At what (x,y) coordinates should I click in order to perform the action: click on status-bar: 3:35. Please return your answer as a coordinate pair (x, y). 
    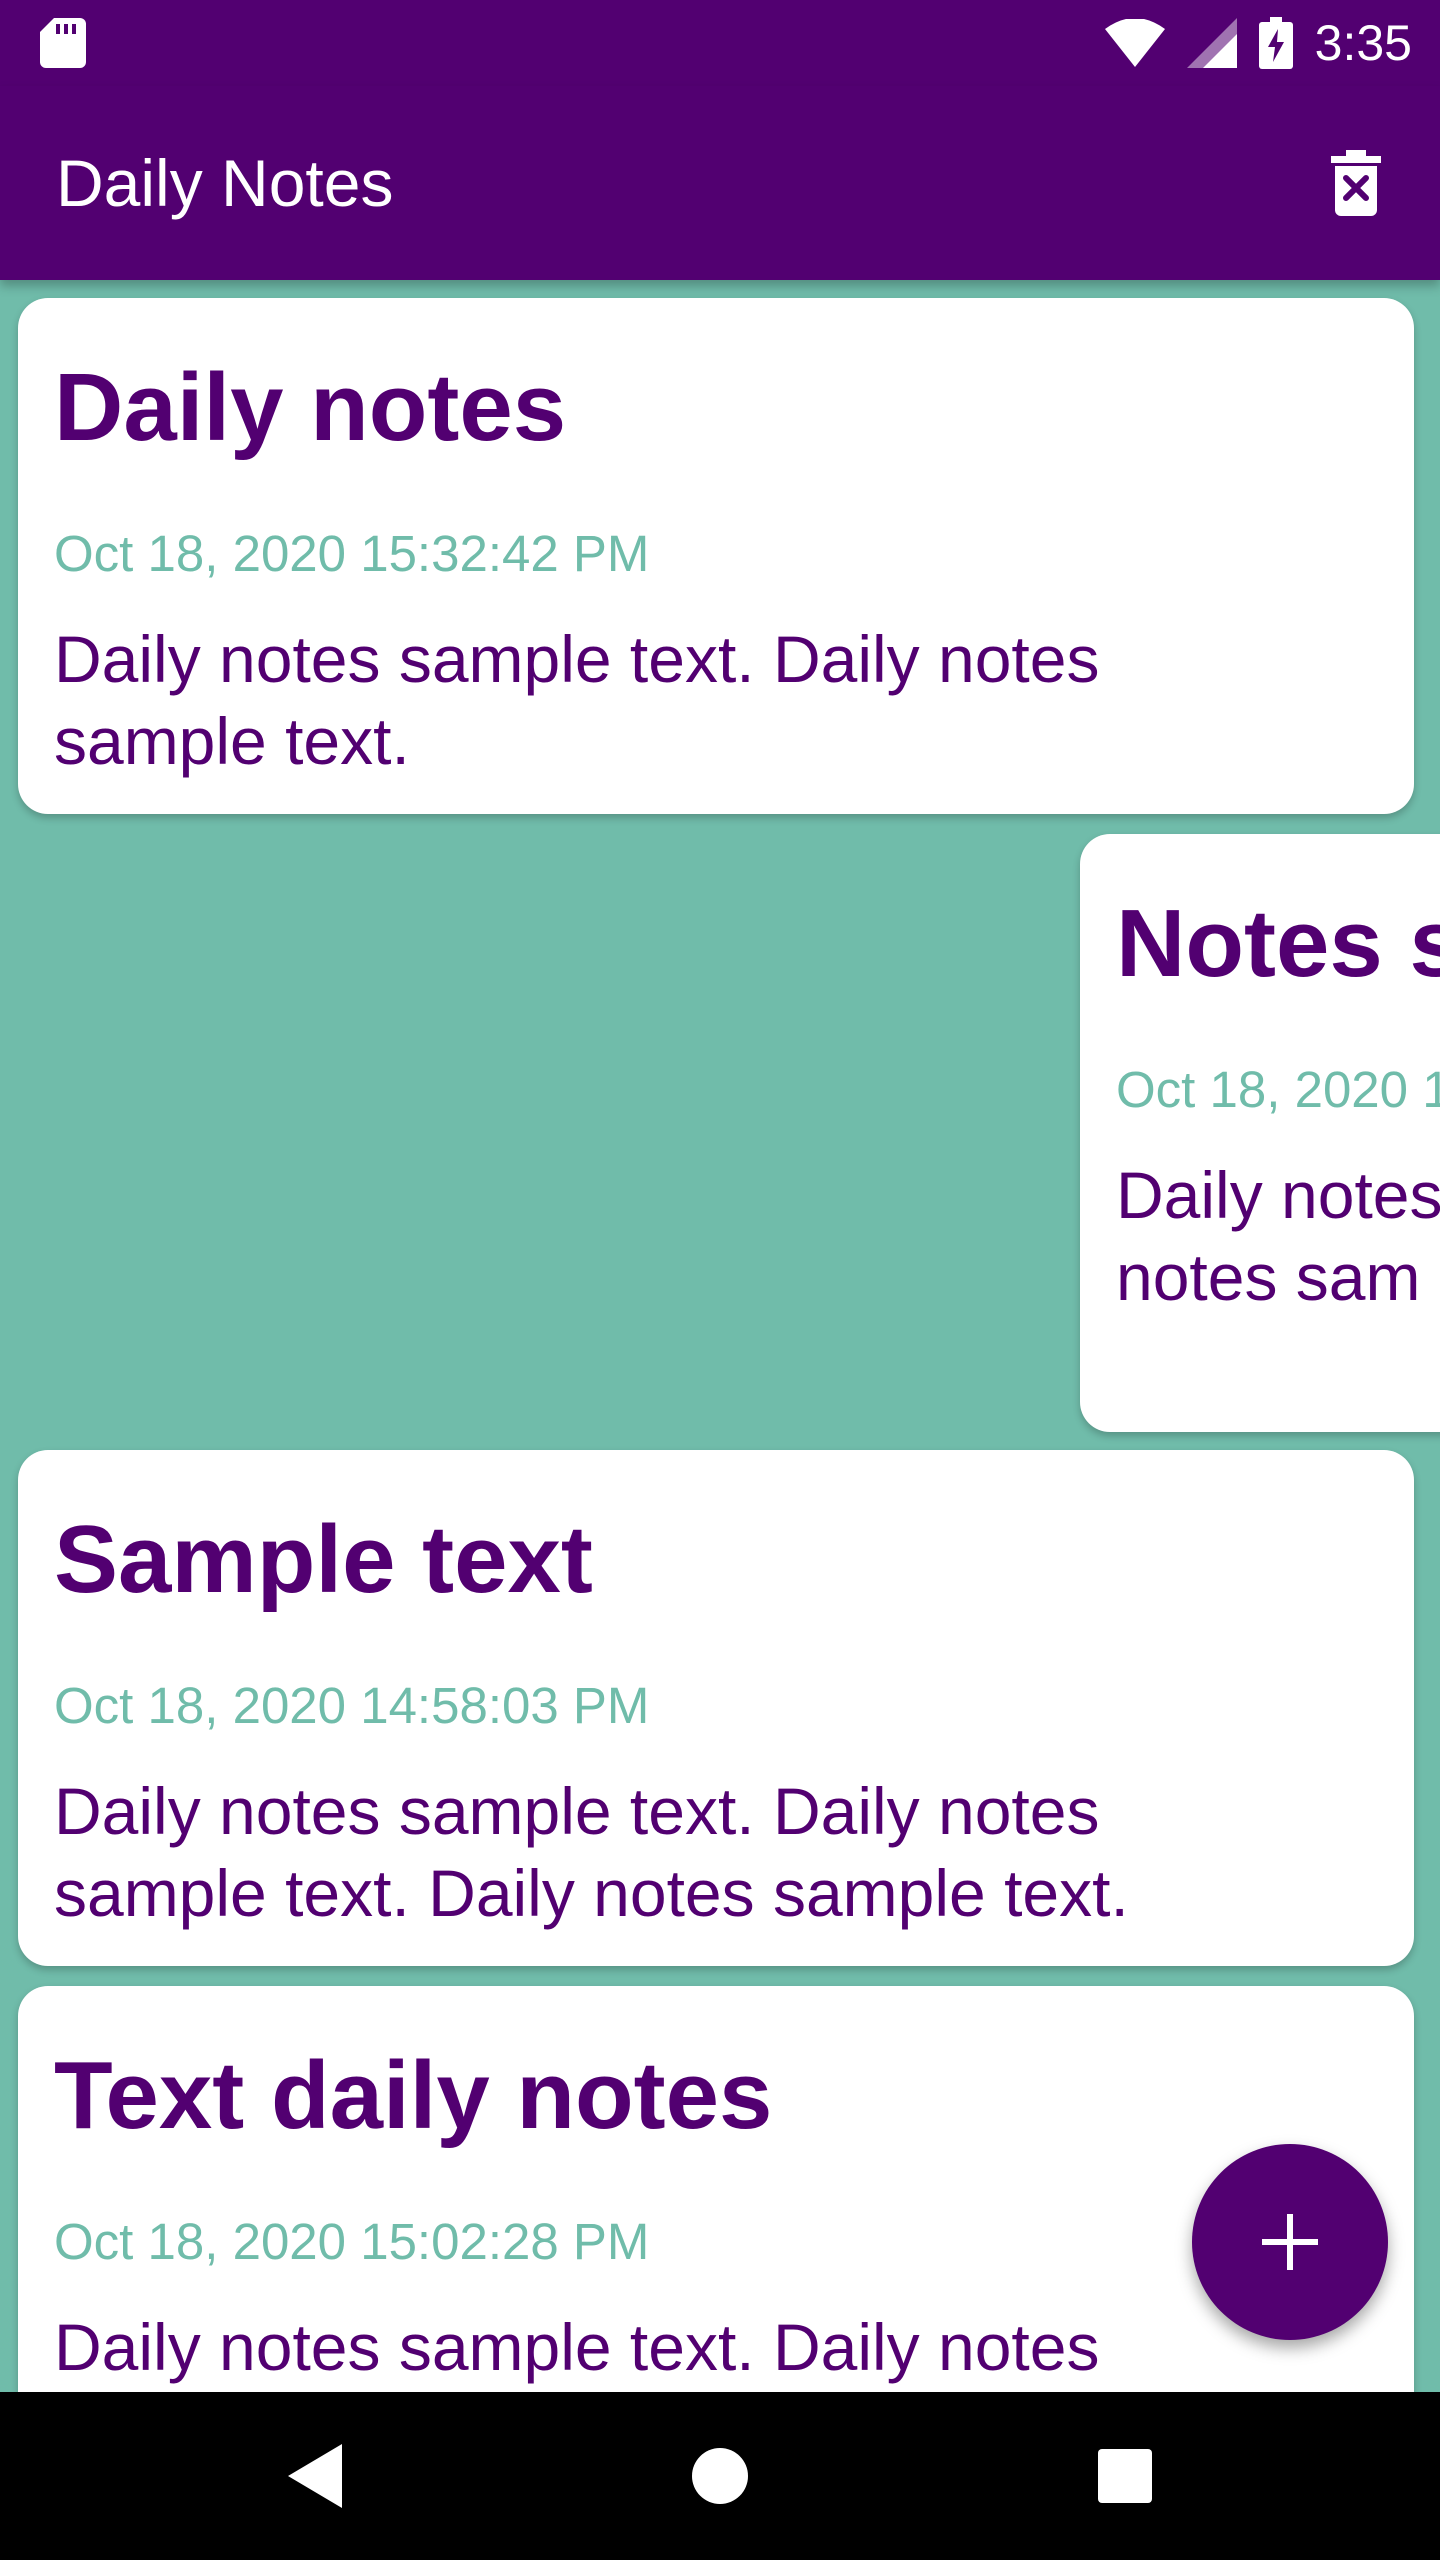
    Looking at the image, I should click on (720, 43).